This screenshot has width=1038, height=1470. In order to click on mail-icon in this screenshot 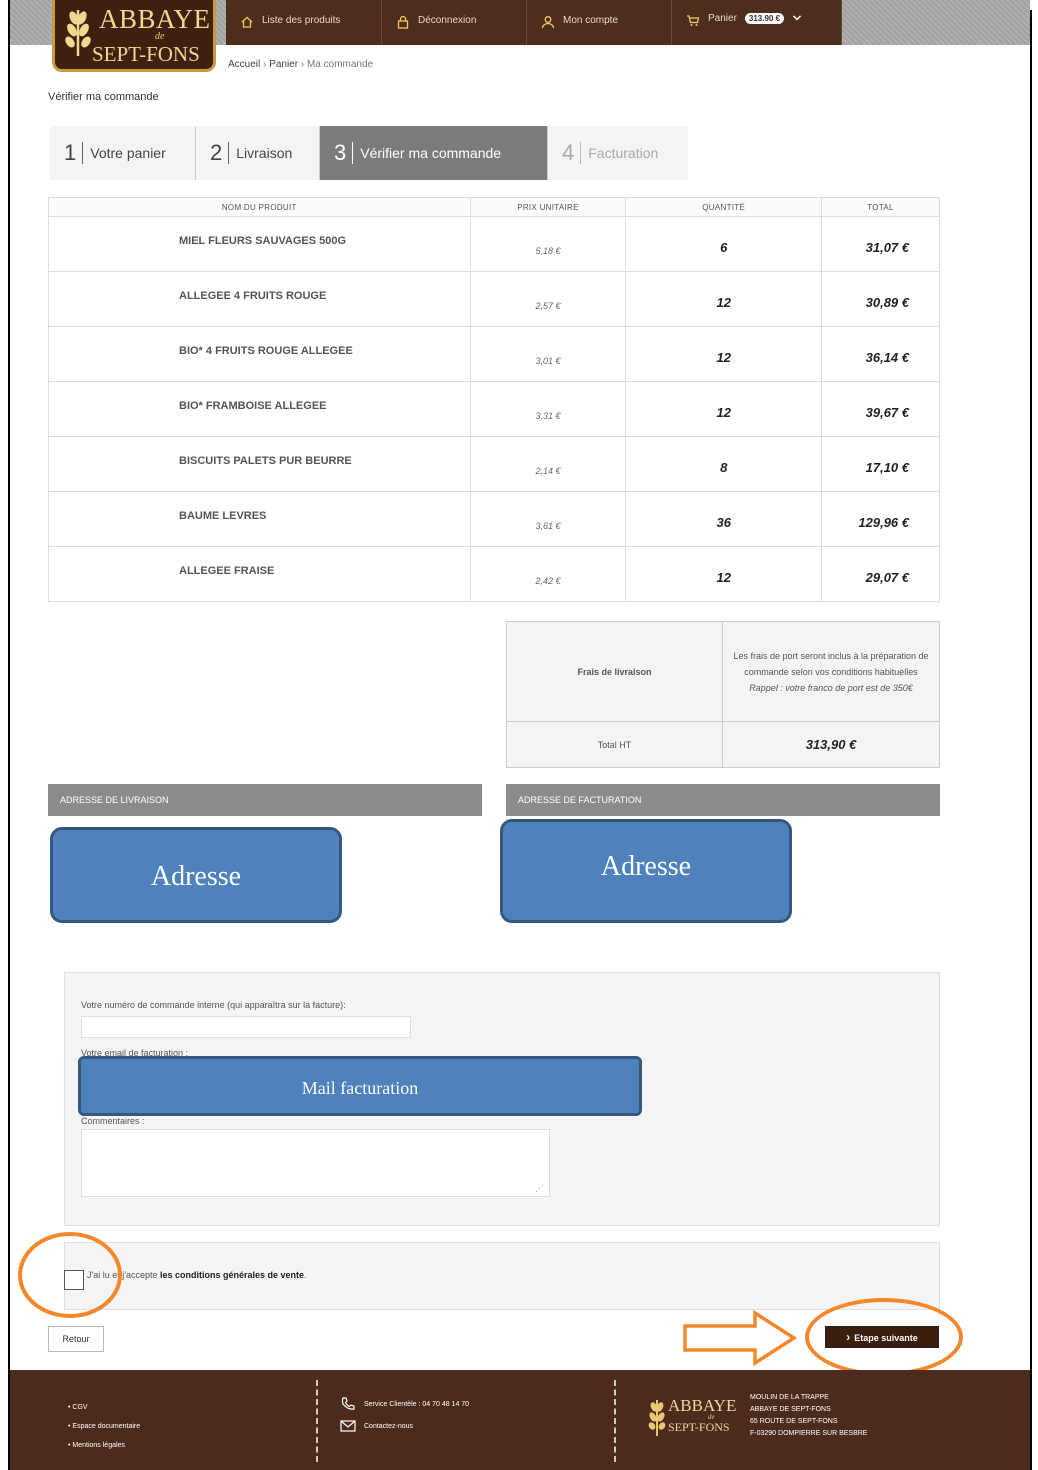, I will do `click(348, 1426)`.